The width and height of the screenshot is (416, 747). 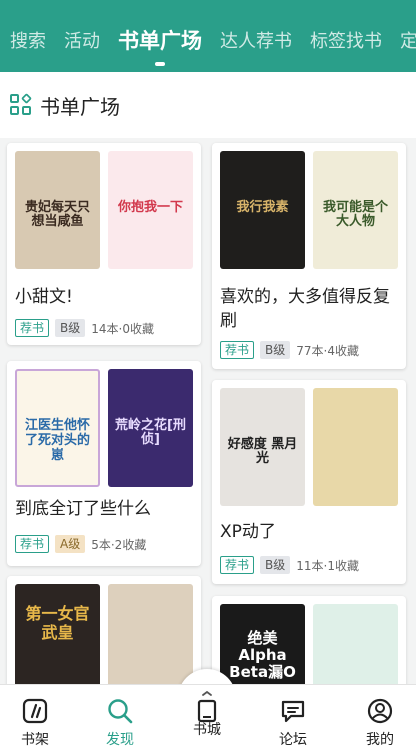 What do you see at coordinates (213, 45) in the screenshot?
I see `tab-strip: 搜索 活动 书单广场 达人荐书 标签找书 定` at bounding box center [213, 45].